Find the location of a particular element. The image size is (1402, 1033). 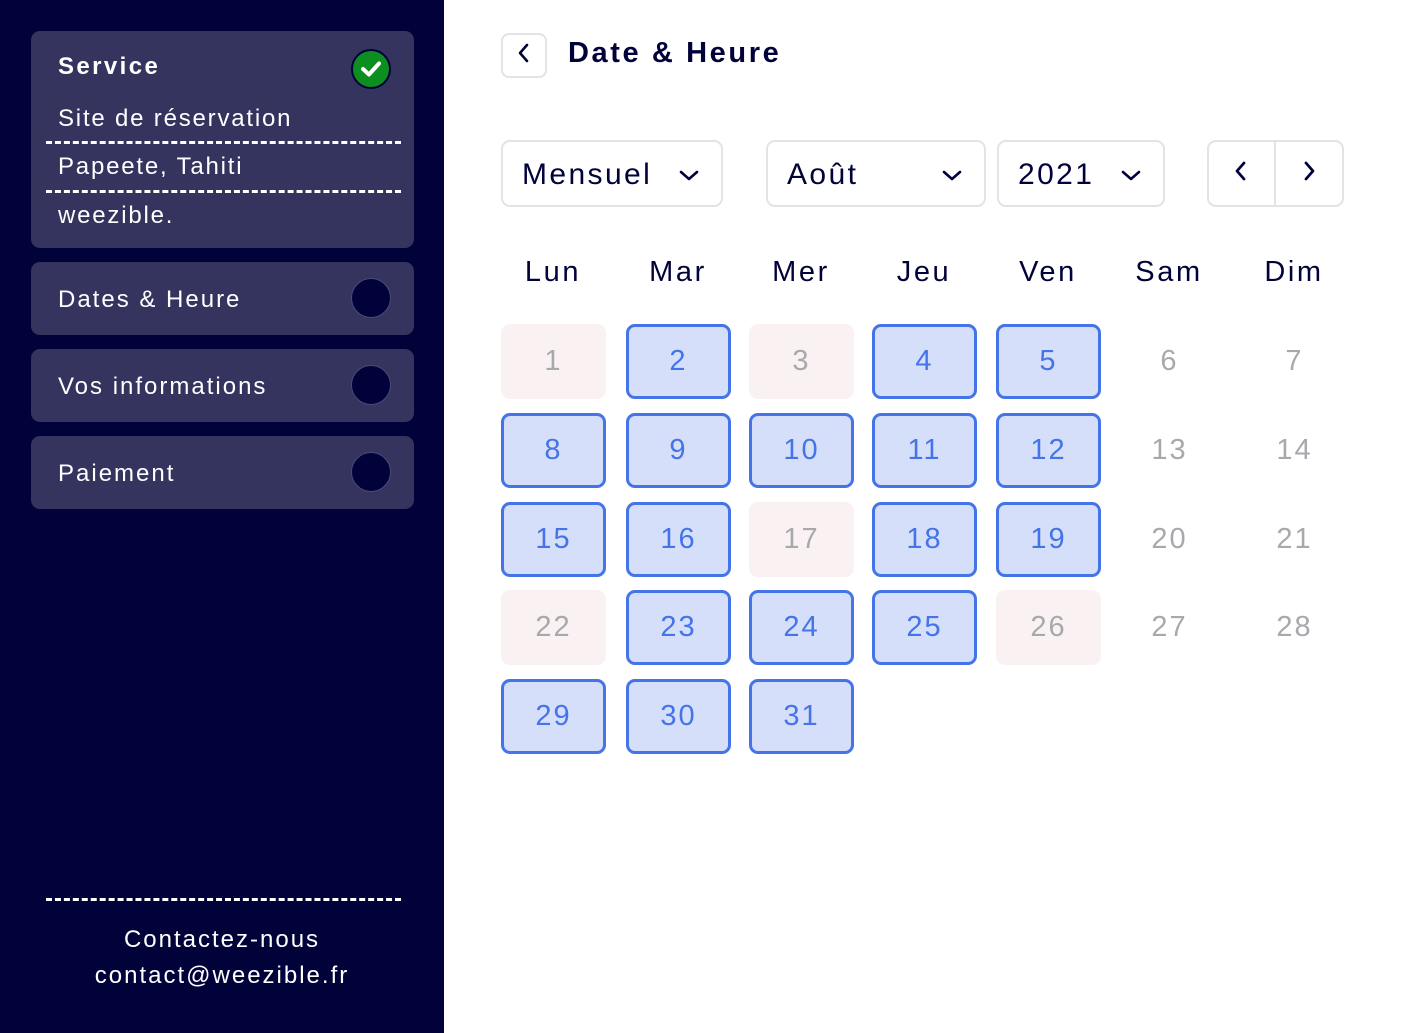

day-available: 16 is located at coordinates (678, 539).